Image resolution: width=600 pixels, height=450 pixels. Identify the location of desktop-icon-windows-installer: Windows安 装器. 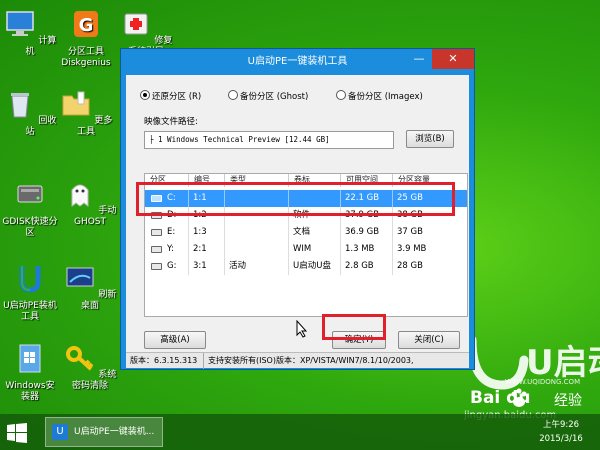
(30, 372).